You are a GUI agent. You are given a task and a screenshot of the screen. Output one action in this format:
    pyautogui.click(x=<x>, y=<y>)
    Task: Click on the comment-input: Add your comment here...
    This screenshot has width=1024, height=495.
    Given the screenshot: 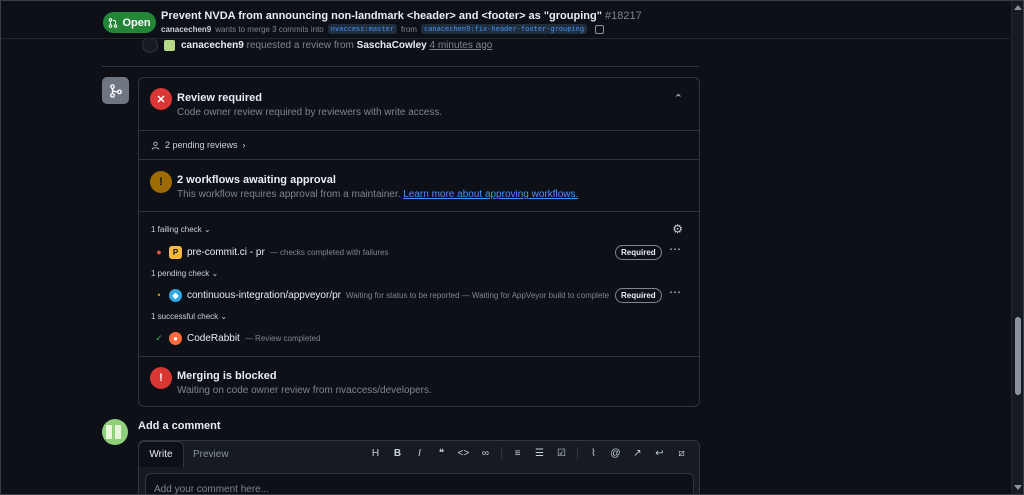 What is the action you would take?
    pyautogui.click(x=419, y=484)
    